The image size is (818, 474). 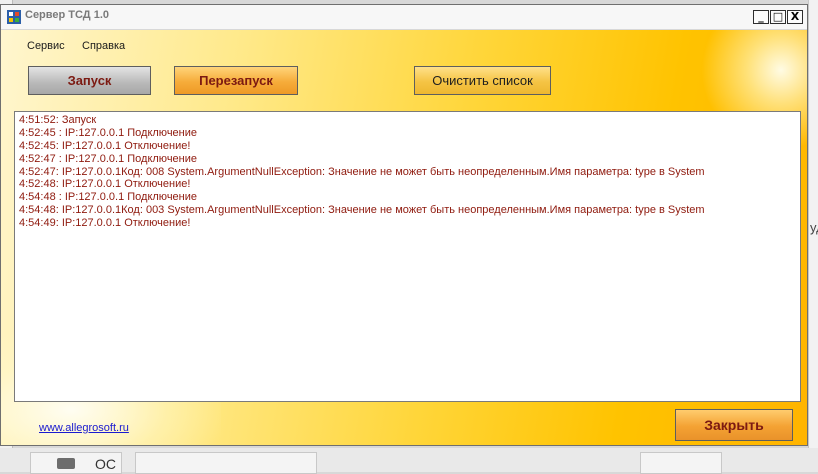 I want to click on background-taskbar-label: ОС, so click(x=105, y=464).